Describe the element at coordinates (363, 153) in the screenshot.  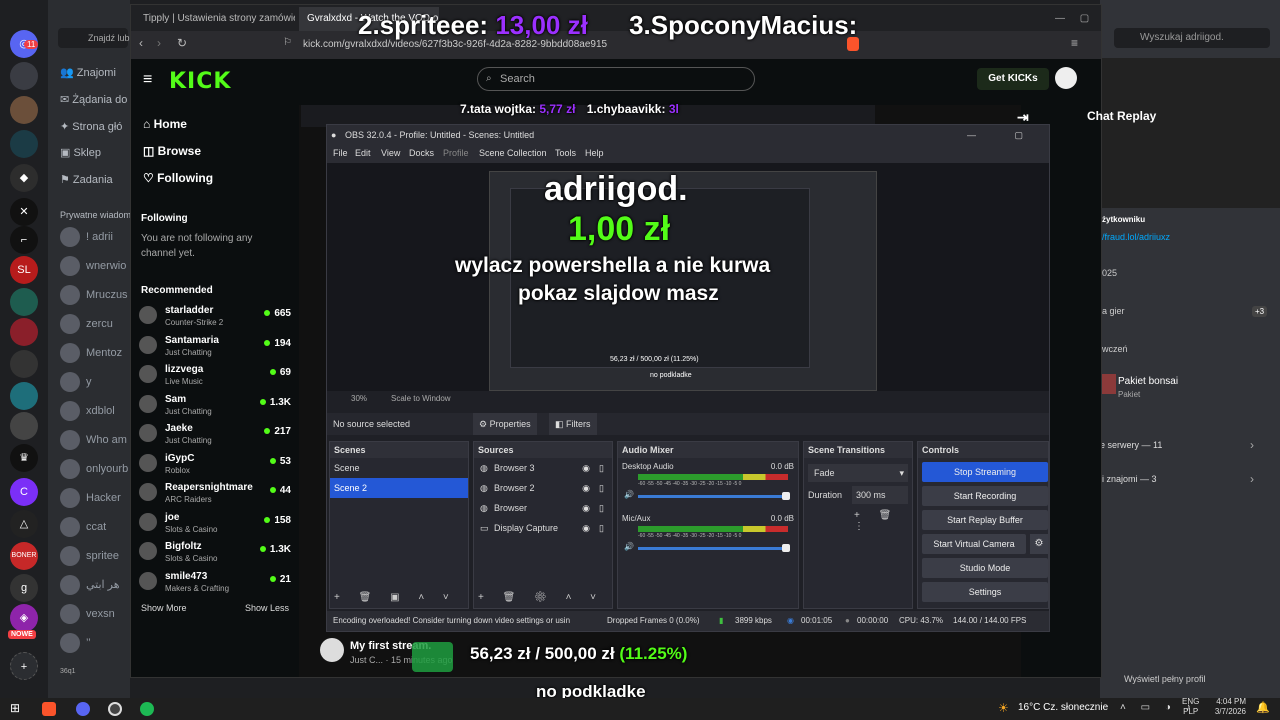
I see `menu-edit: Edit` at that location.